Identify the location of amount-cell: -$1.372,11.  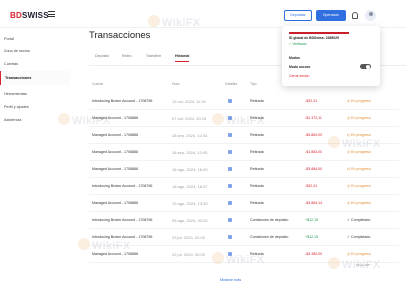
(313, 118).